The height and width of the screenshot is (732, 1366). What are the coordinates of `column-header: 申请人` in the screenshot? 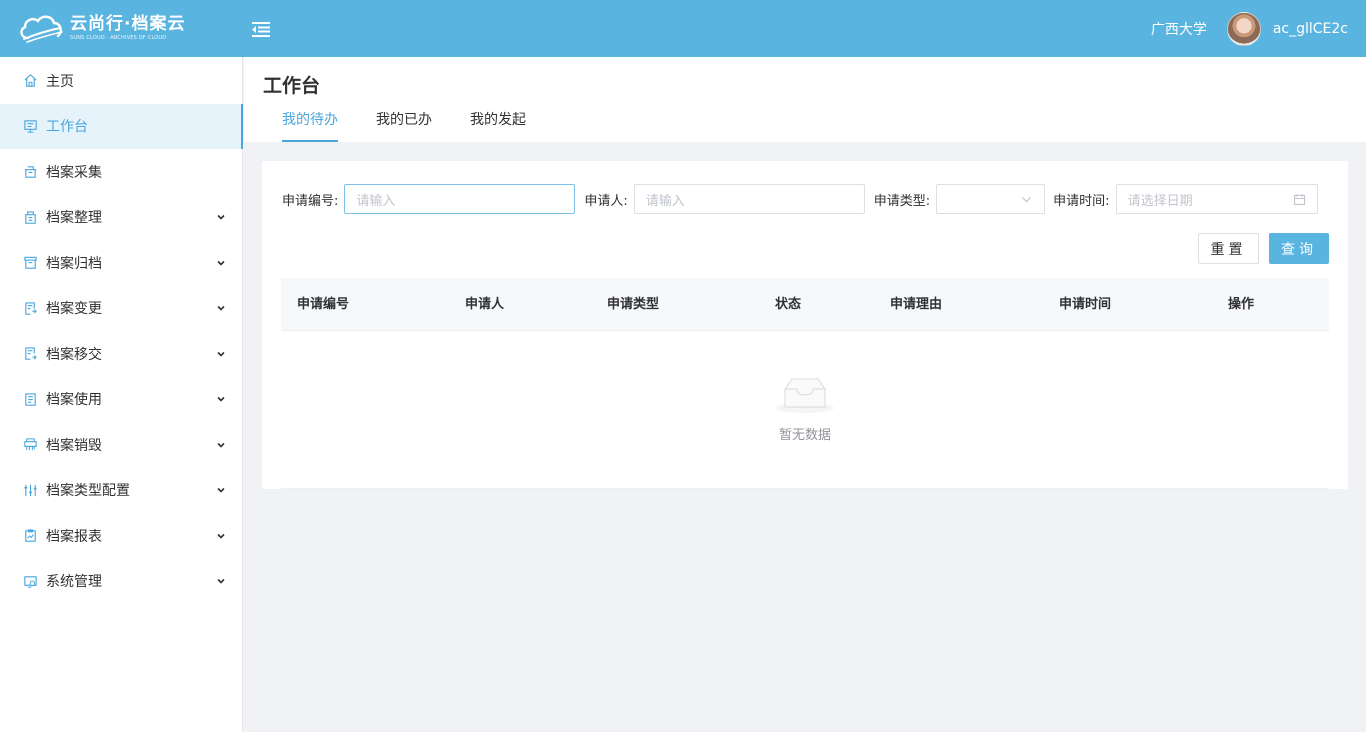 It's located at (485, 304).